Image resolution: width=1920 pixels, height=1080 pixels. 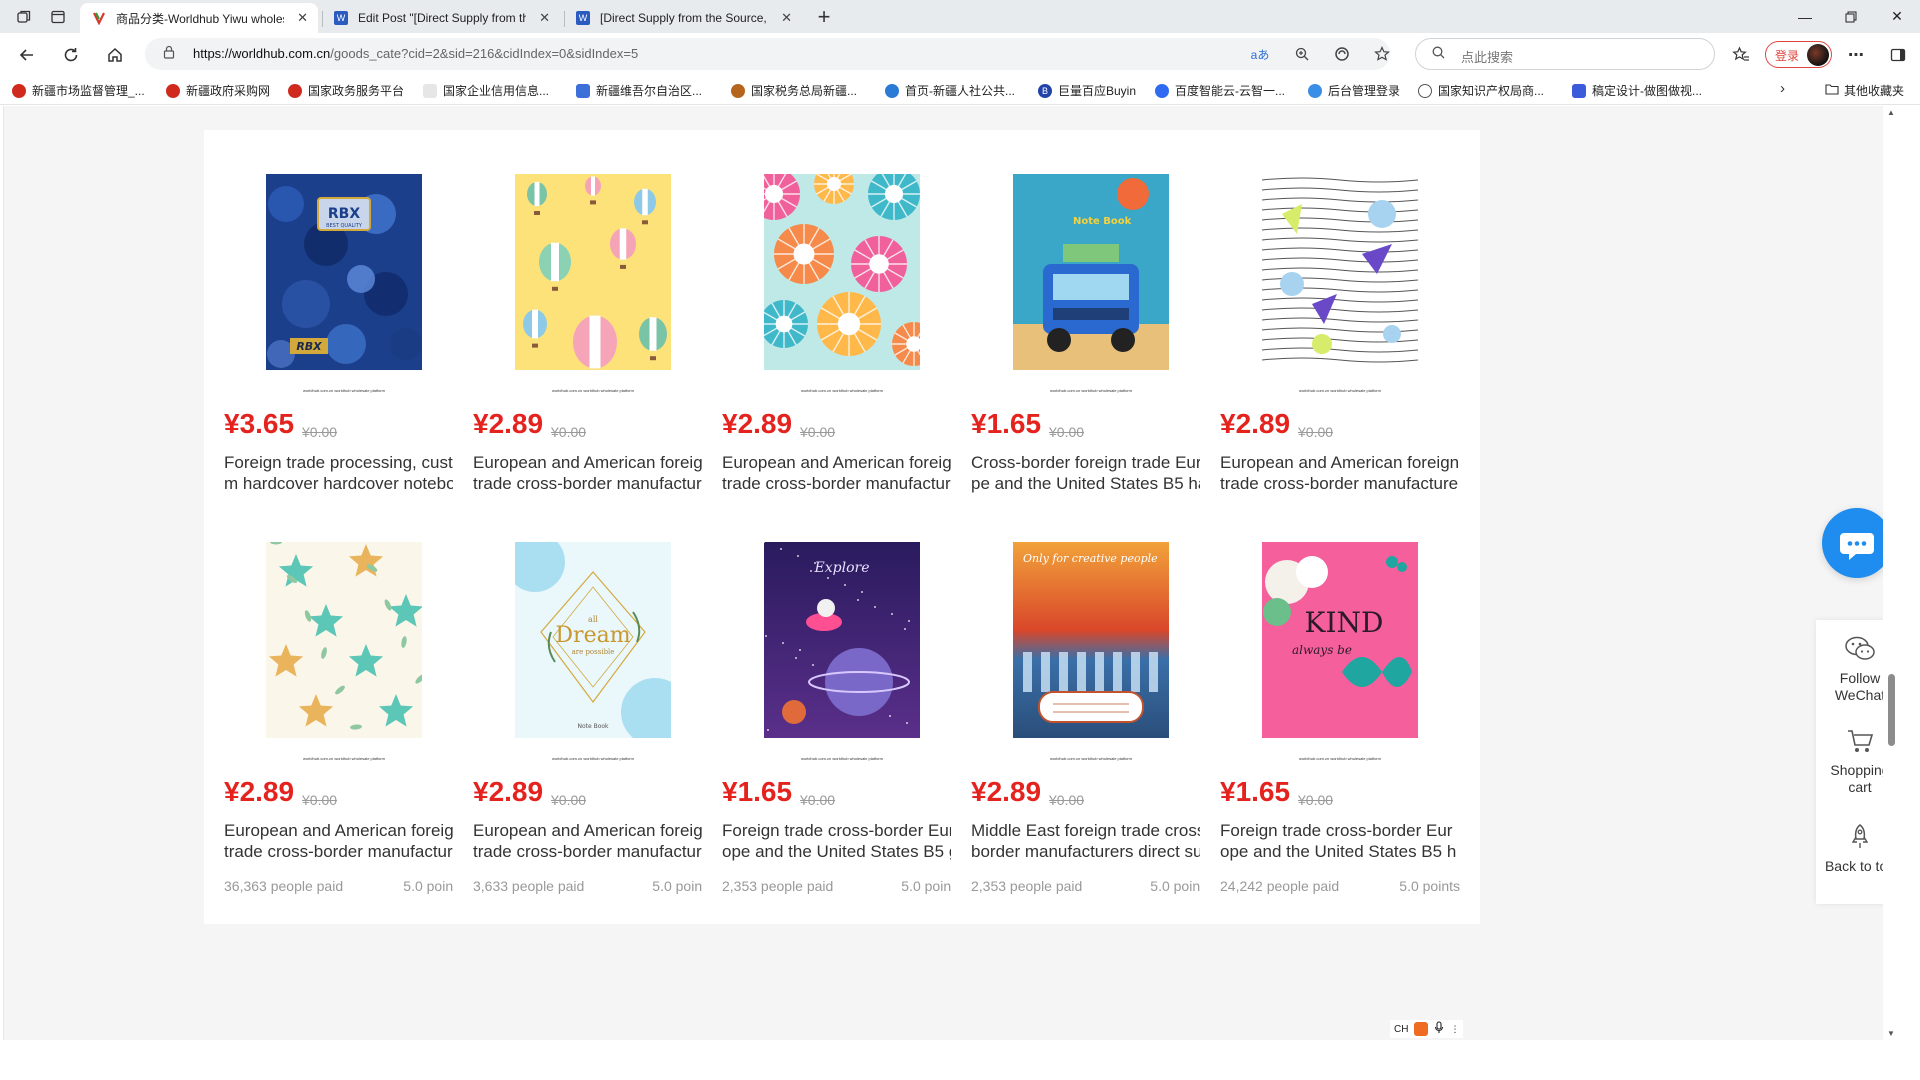 What do you see at coordinates (1260, 54) in the screenshot?
I see `translate-icon: aあ` at bounding box center [1260, 54].